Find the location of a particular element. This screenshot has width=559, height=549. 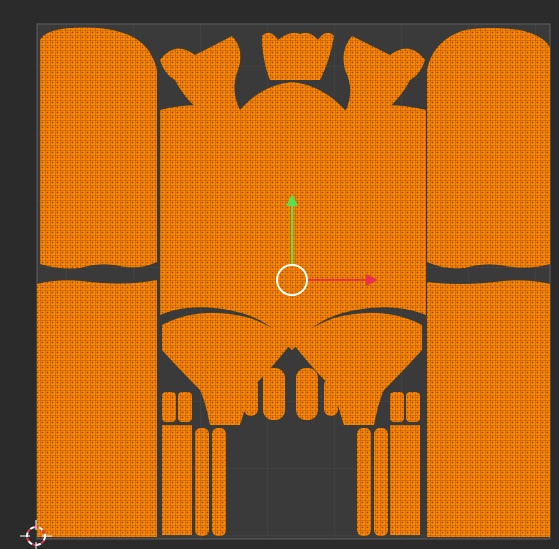

uv-island-collar-center is located at coordinates (298, 56).